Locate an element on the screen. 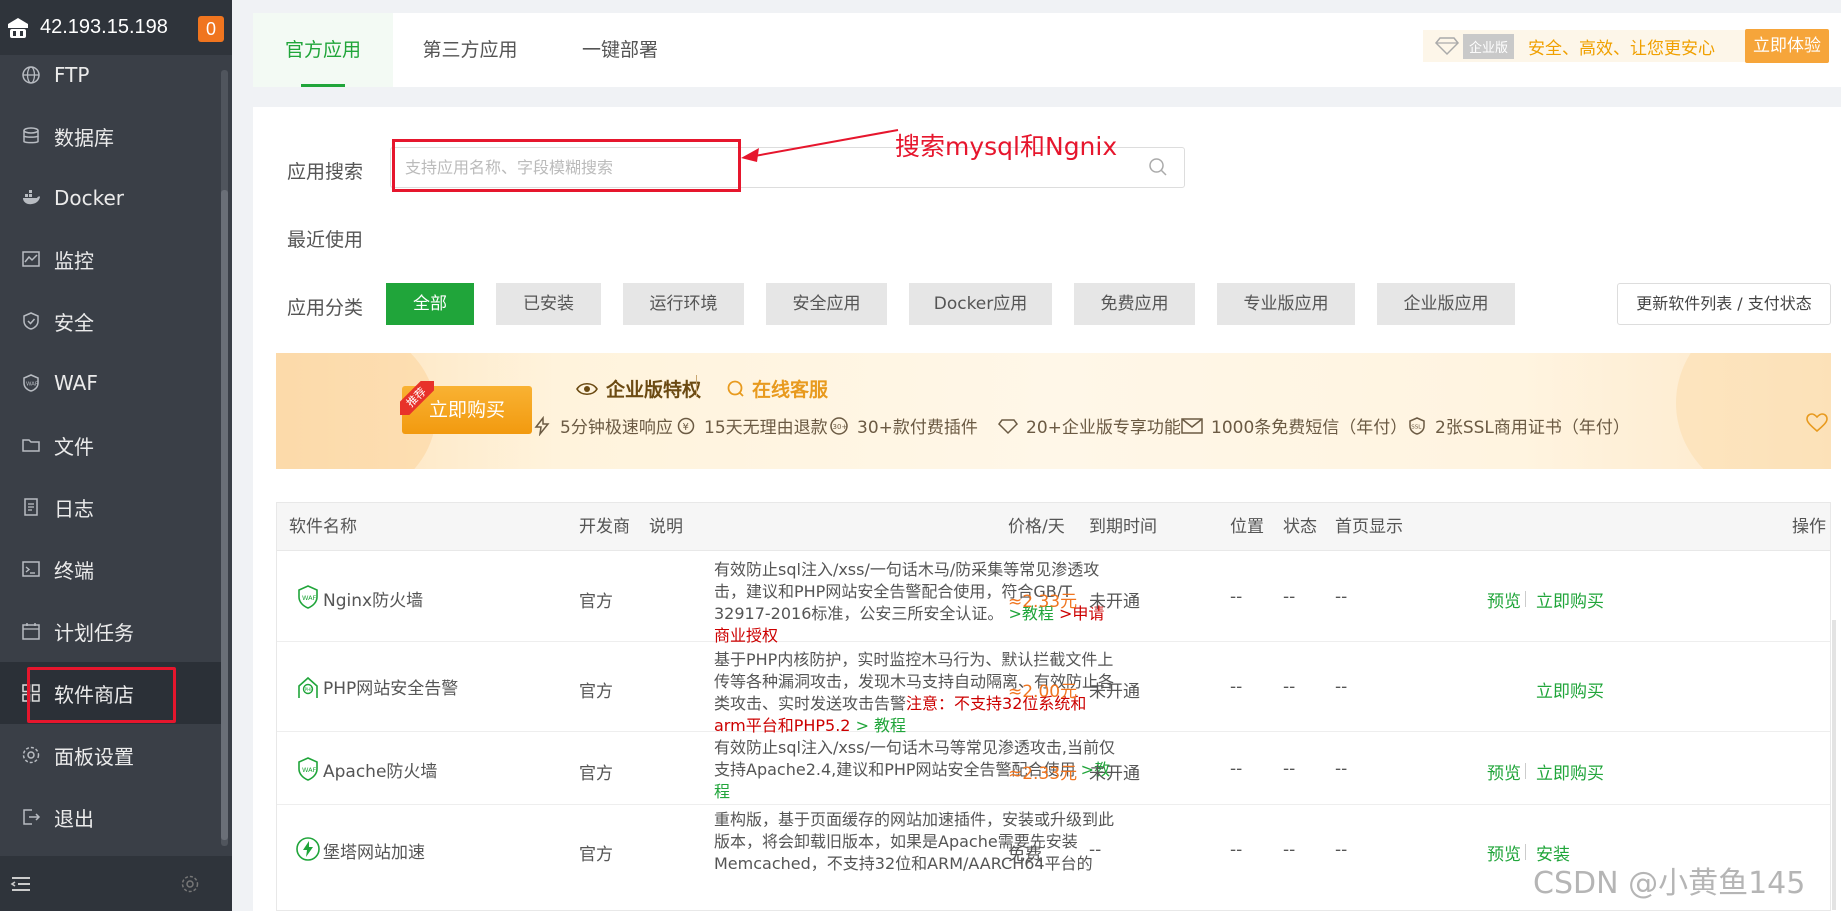 The height and width of the screenshot is (911, 1841). sidebar-item-database: 数据库 is located at coordinates (111, 136).